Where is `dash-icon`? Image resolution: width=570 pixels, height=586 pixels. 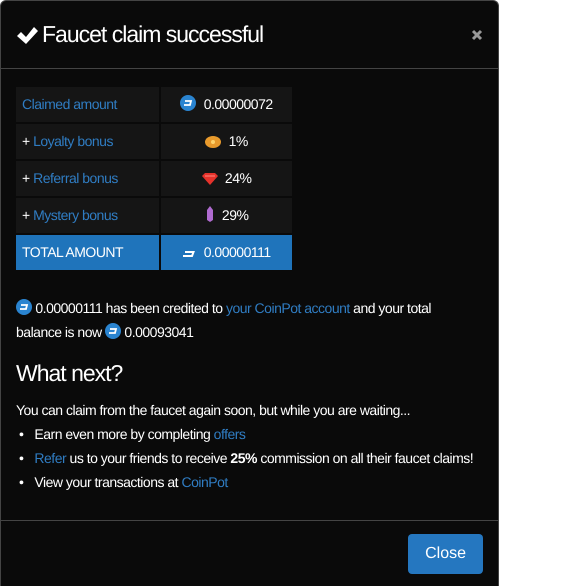 dash-icon is located at coordinates (189, 254).